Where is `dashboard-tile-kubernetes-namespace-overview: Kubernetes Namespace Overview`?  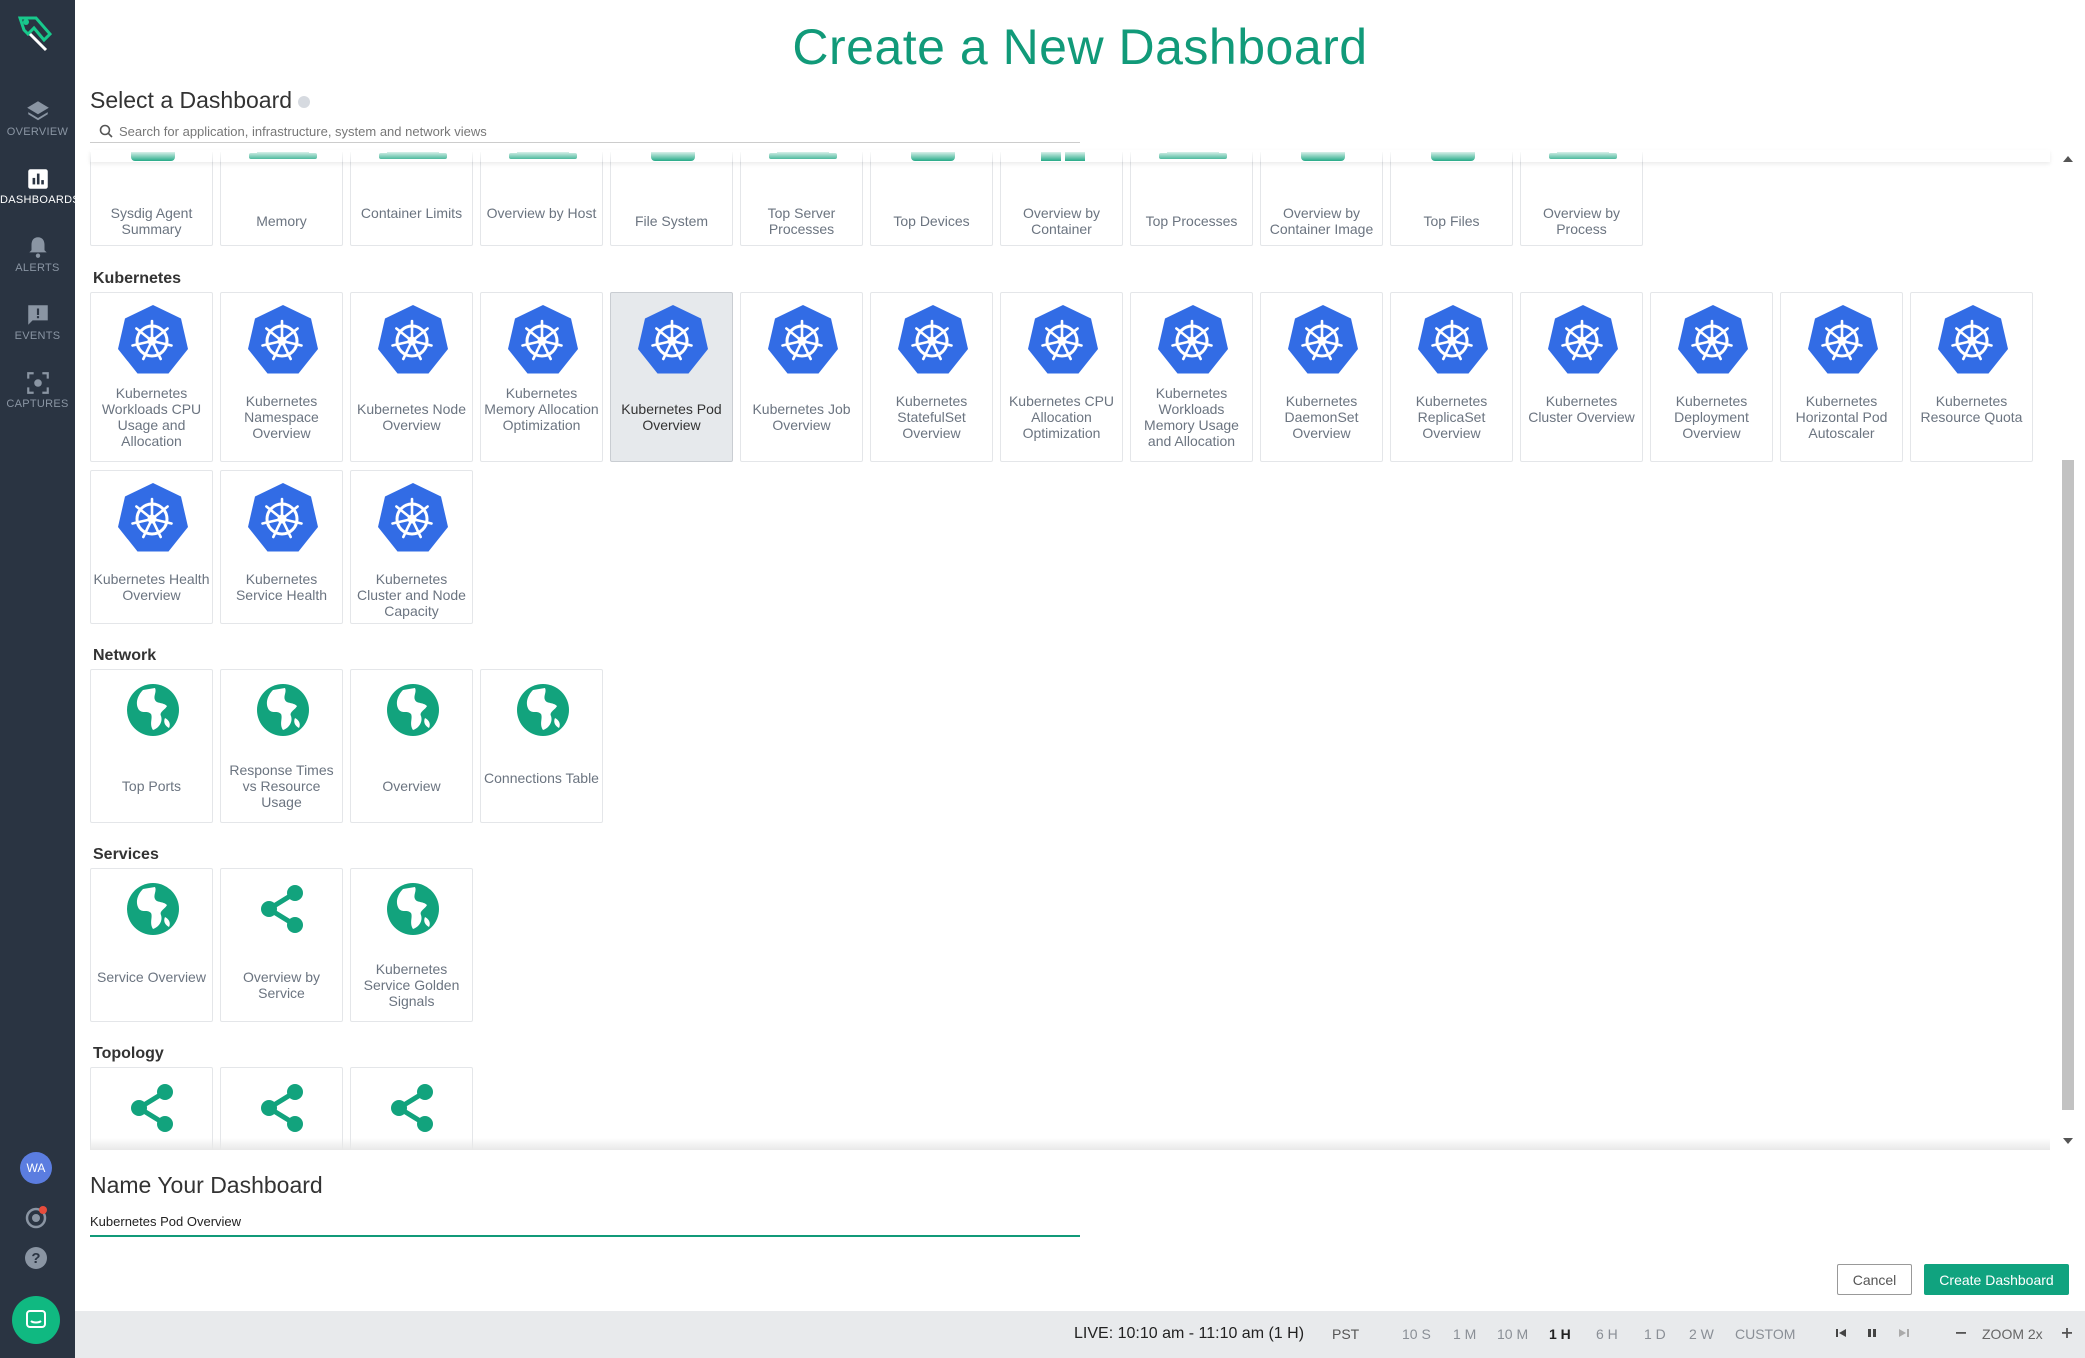
dashboard-tile-kubernetes-namespace-overview: Kubernetes Namespace Overview is located at coordinates (281, 377).